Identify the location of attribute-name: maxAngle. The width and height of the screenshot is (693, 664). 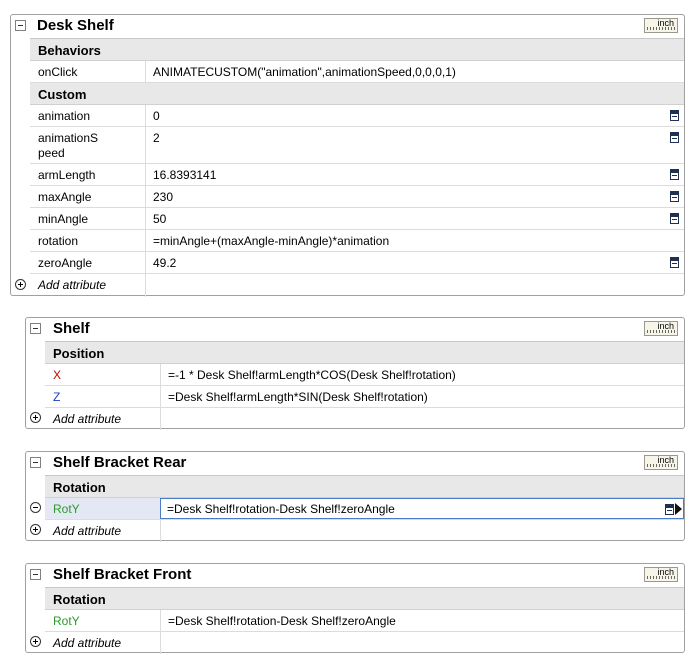
(65, 197).